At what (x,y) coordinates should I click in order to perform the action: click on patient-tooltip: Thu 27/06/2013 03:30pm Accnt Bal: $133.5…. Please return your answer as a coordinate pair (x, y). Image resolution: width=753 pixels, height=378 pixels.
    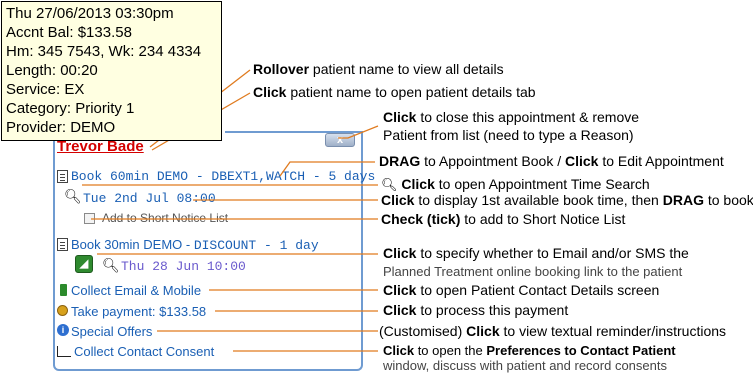
    Looking at the image, I should click on (111, 71).